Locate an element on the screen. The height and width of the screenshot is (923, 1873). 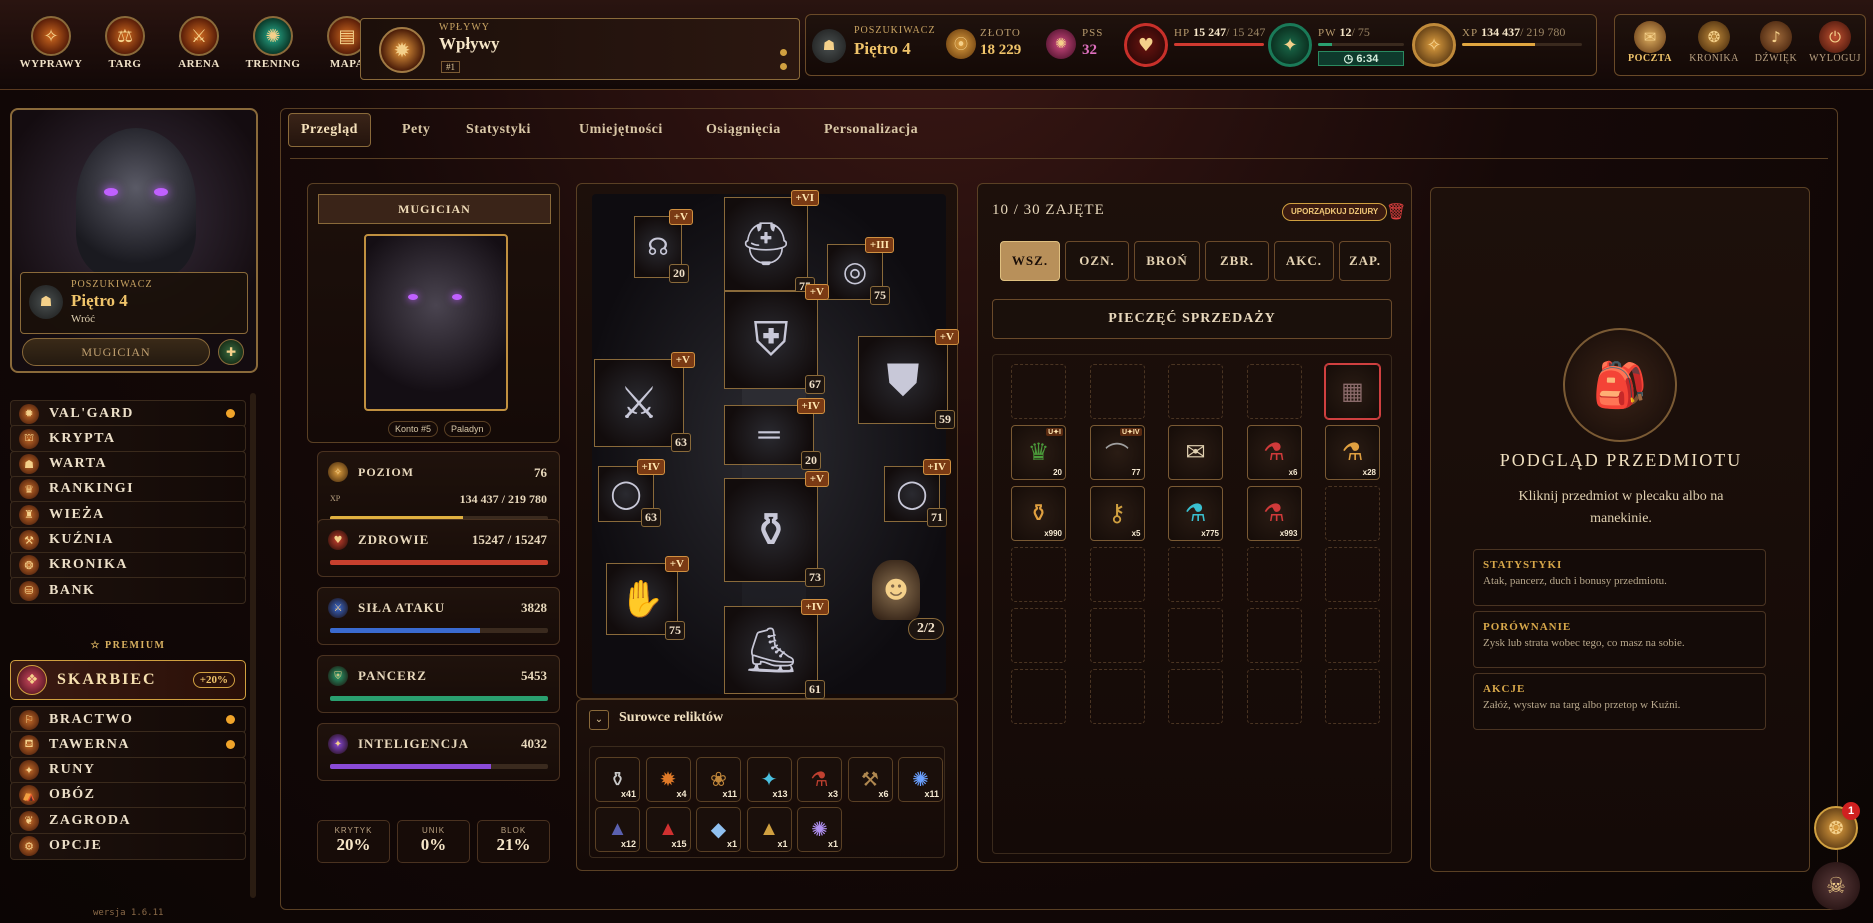
material-item: ▲ x1 is located at coordinates (769, 829).